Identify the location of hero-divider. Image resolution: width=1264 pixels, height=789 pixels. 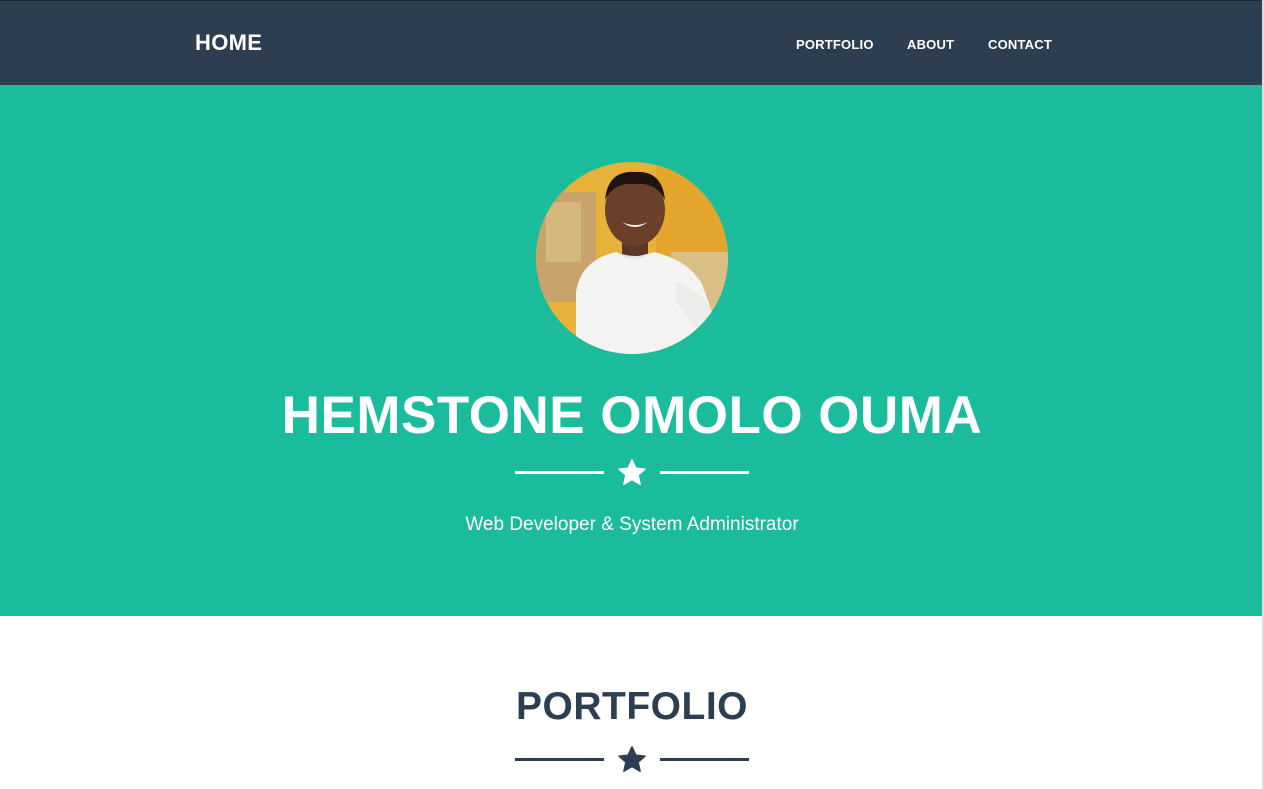
(632, 473).